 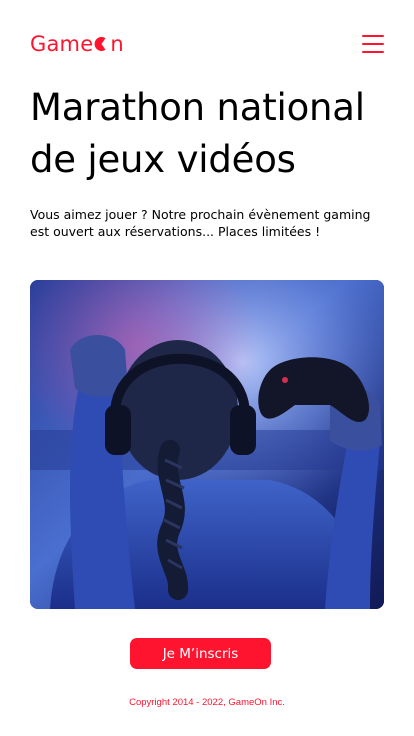 What do you see at coordinates (100, 44) in the screenshot?
I see `logo-o-glyph-icon` at bounding box center [100, 44].